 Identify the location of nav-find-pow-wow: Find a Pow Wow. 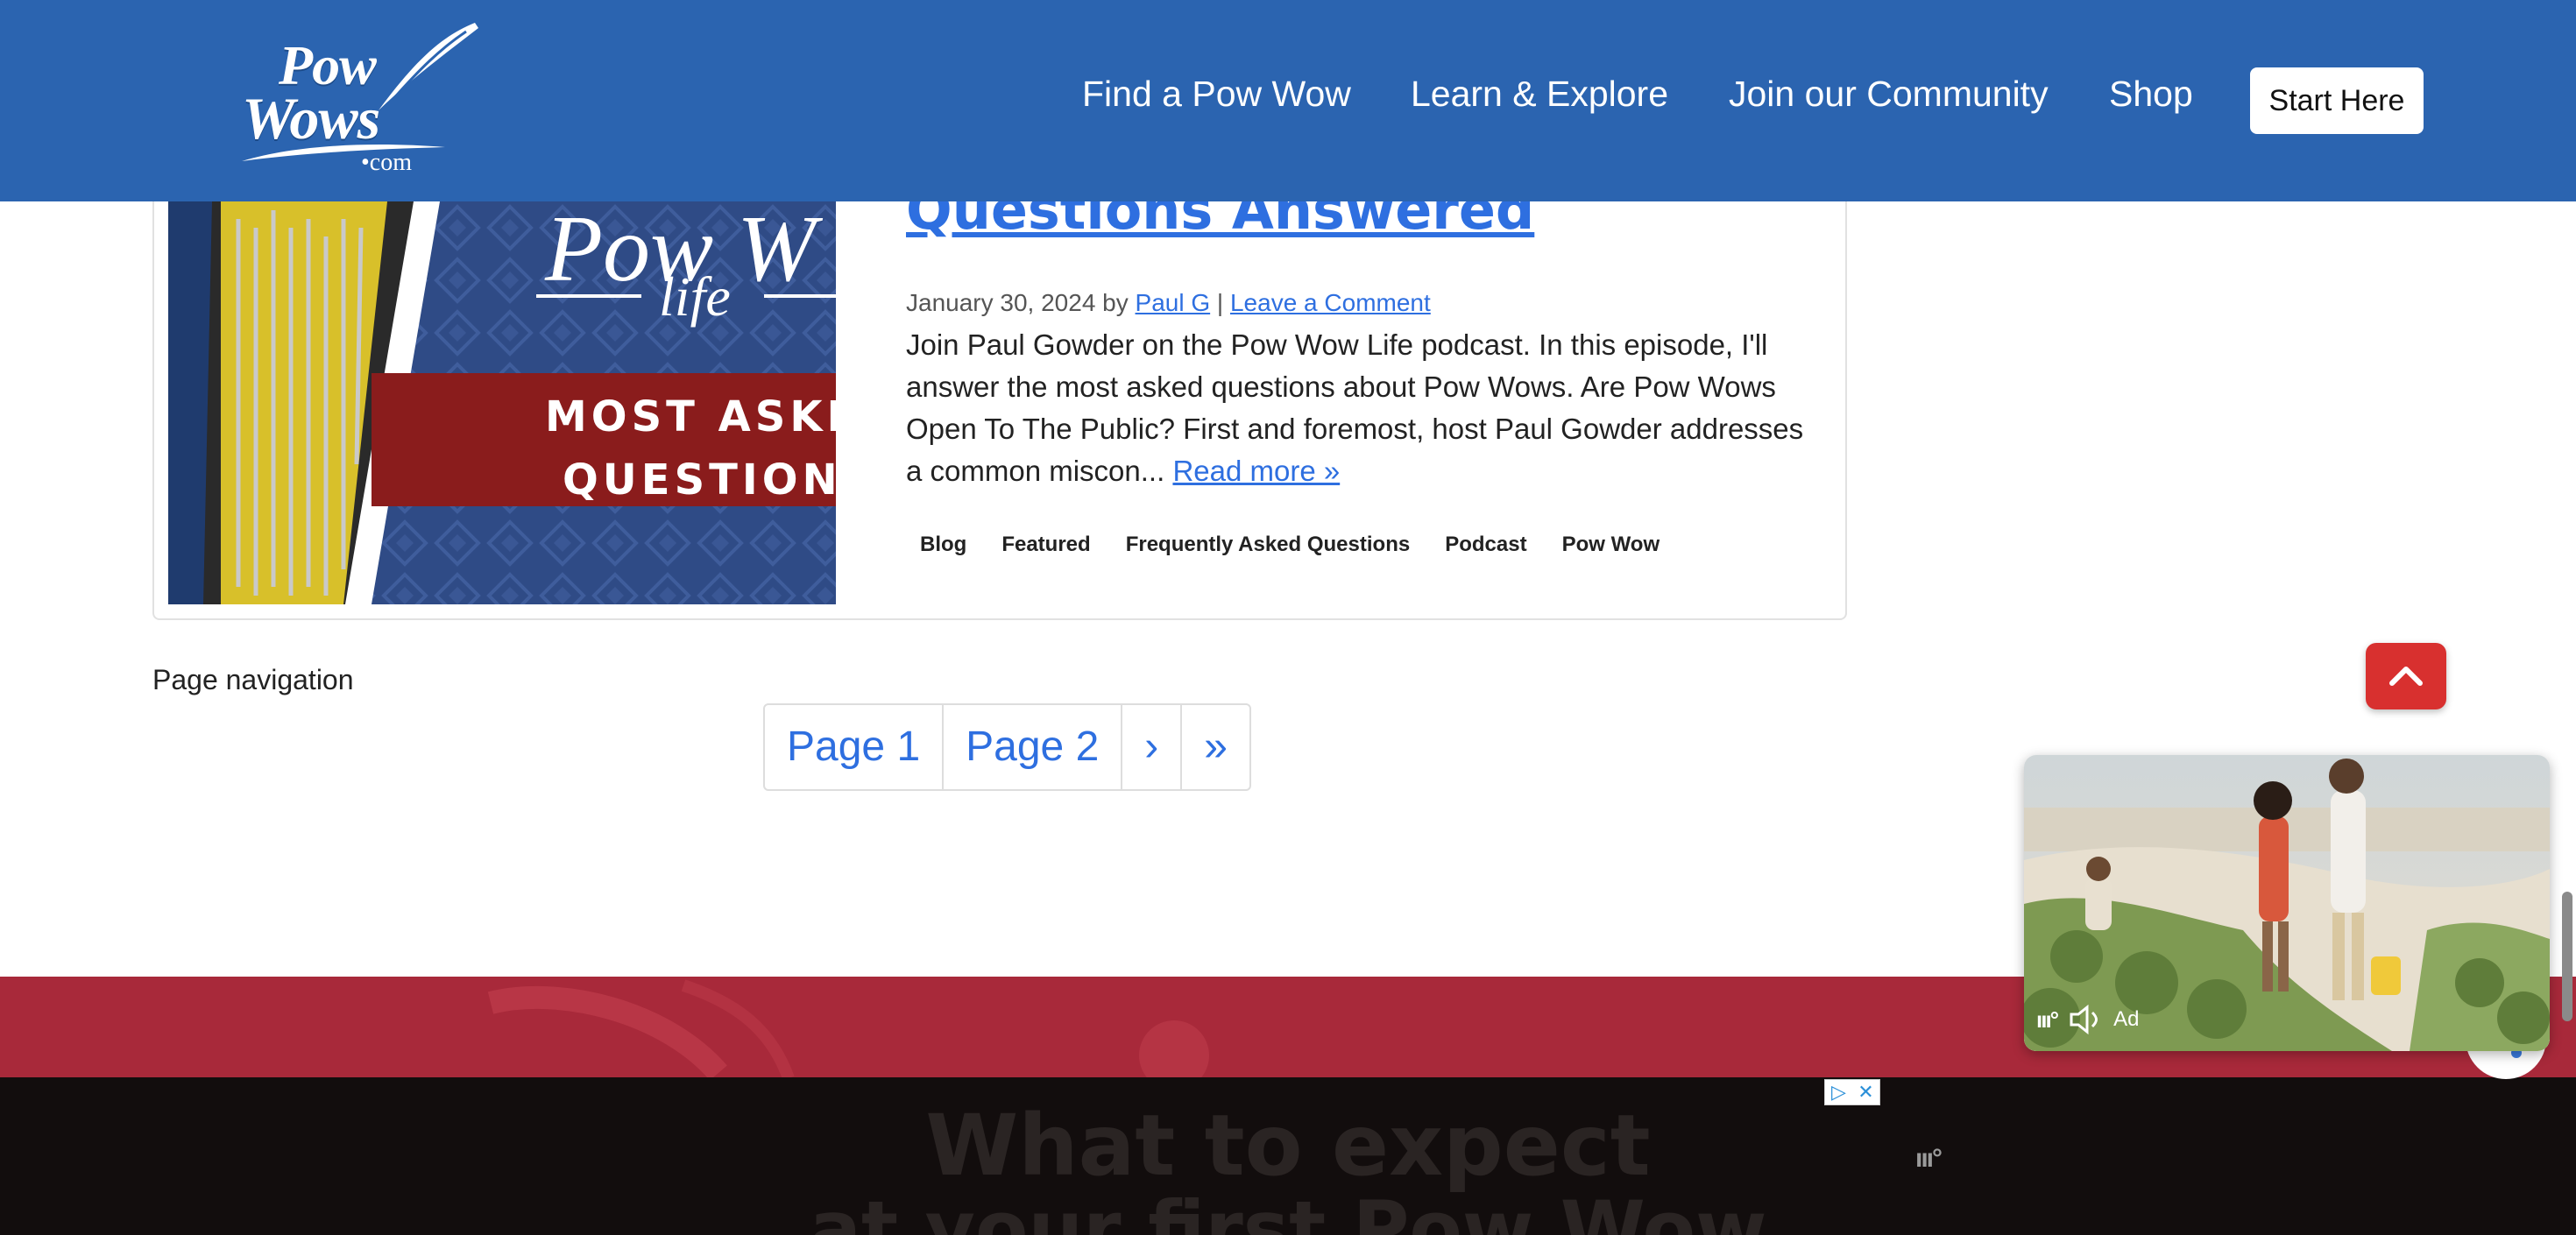
(1216, 93).